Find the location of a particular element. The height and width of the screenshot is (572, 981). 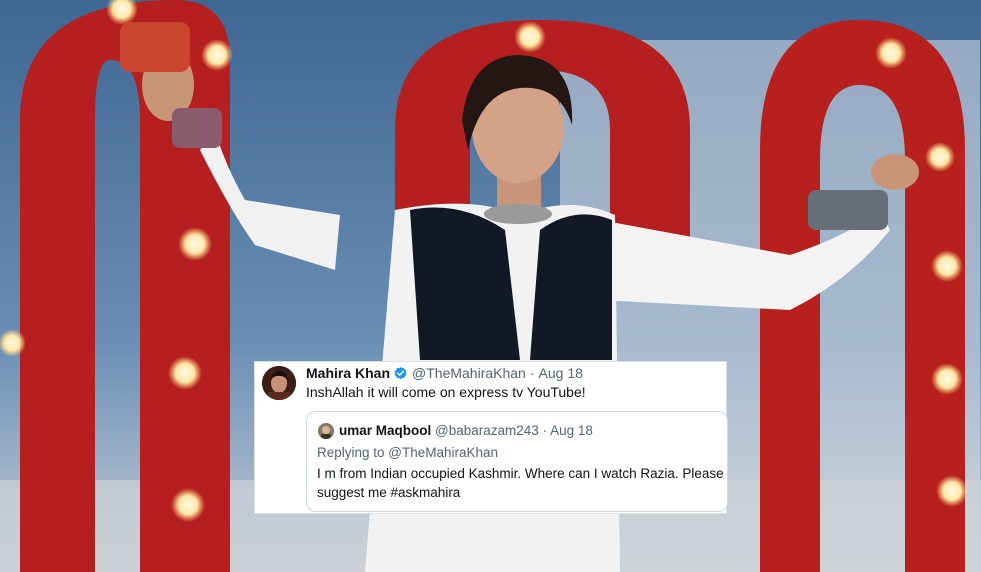

author-avatar is located at coordinates (279, 383).